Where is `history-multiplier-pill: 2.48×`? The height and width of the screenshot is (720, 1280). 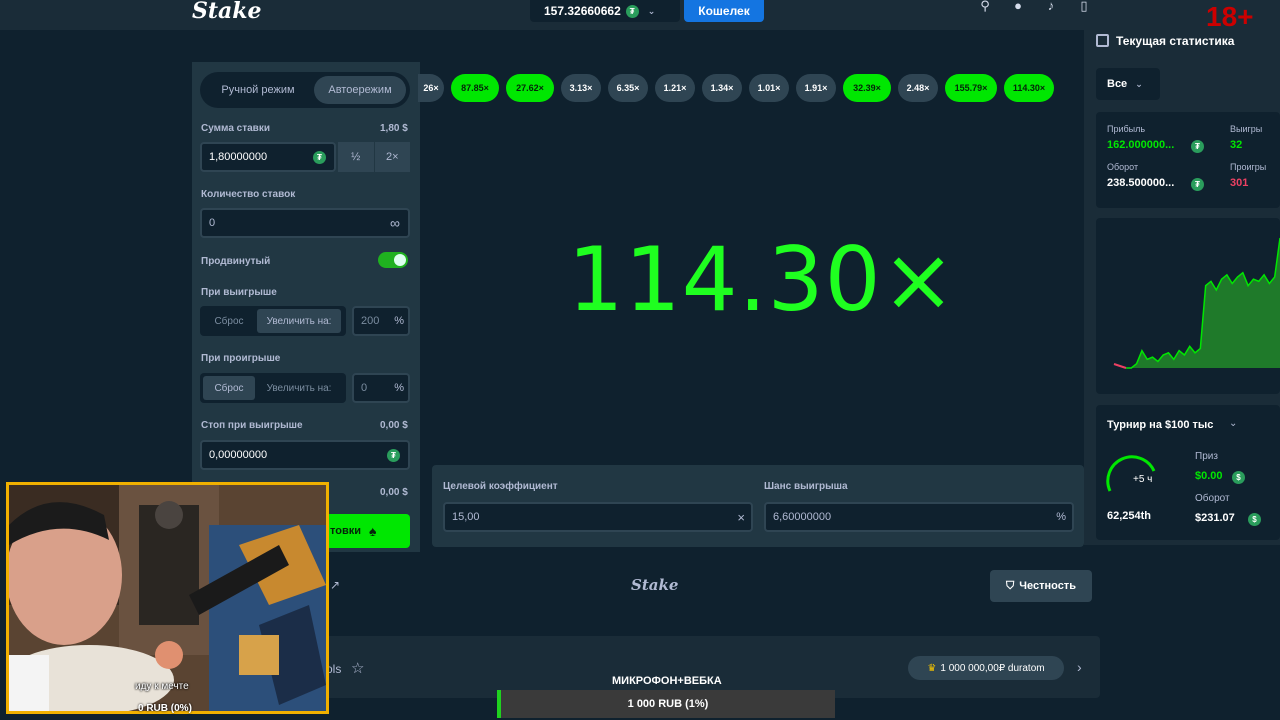
history-multiplier-pill: 2.48× is located at coordinates (918, 88).